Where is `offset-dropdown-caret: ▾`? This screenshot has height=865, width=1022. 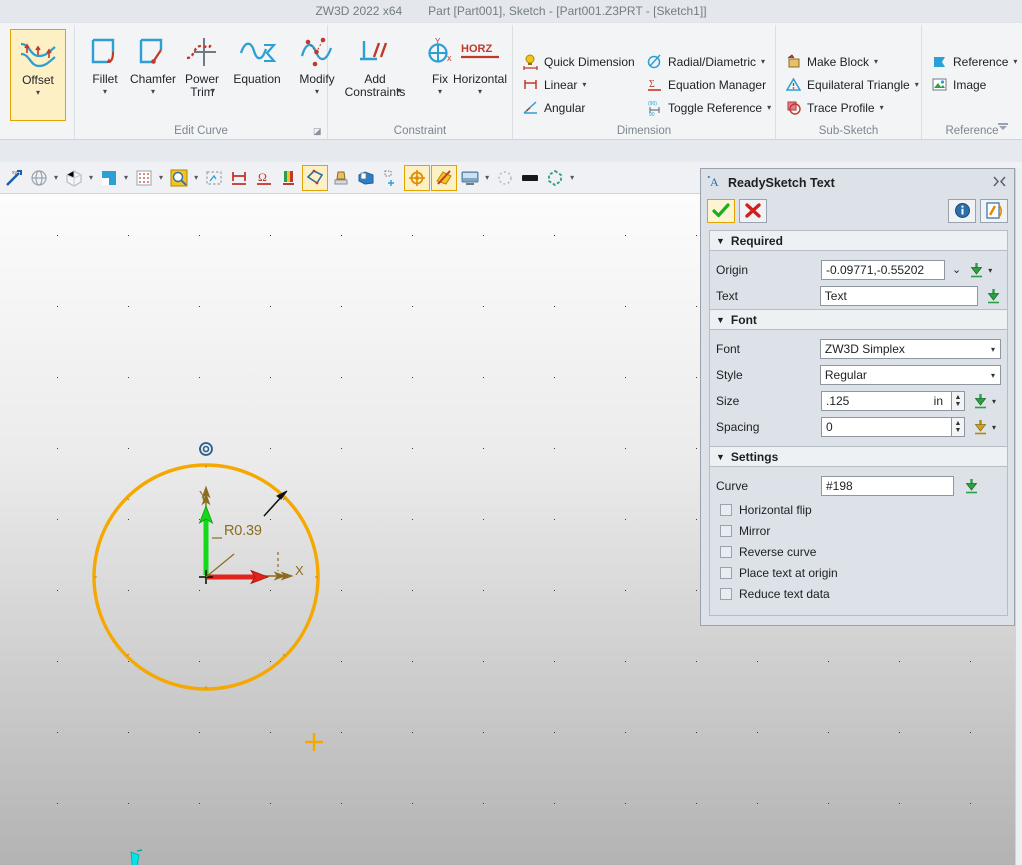 offset-dropdown-caret: ▾ is located at coordinates (38, 92).